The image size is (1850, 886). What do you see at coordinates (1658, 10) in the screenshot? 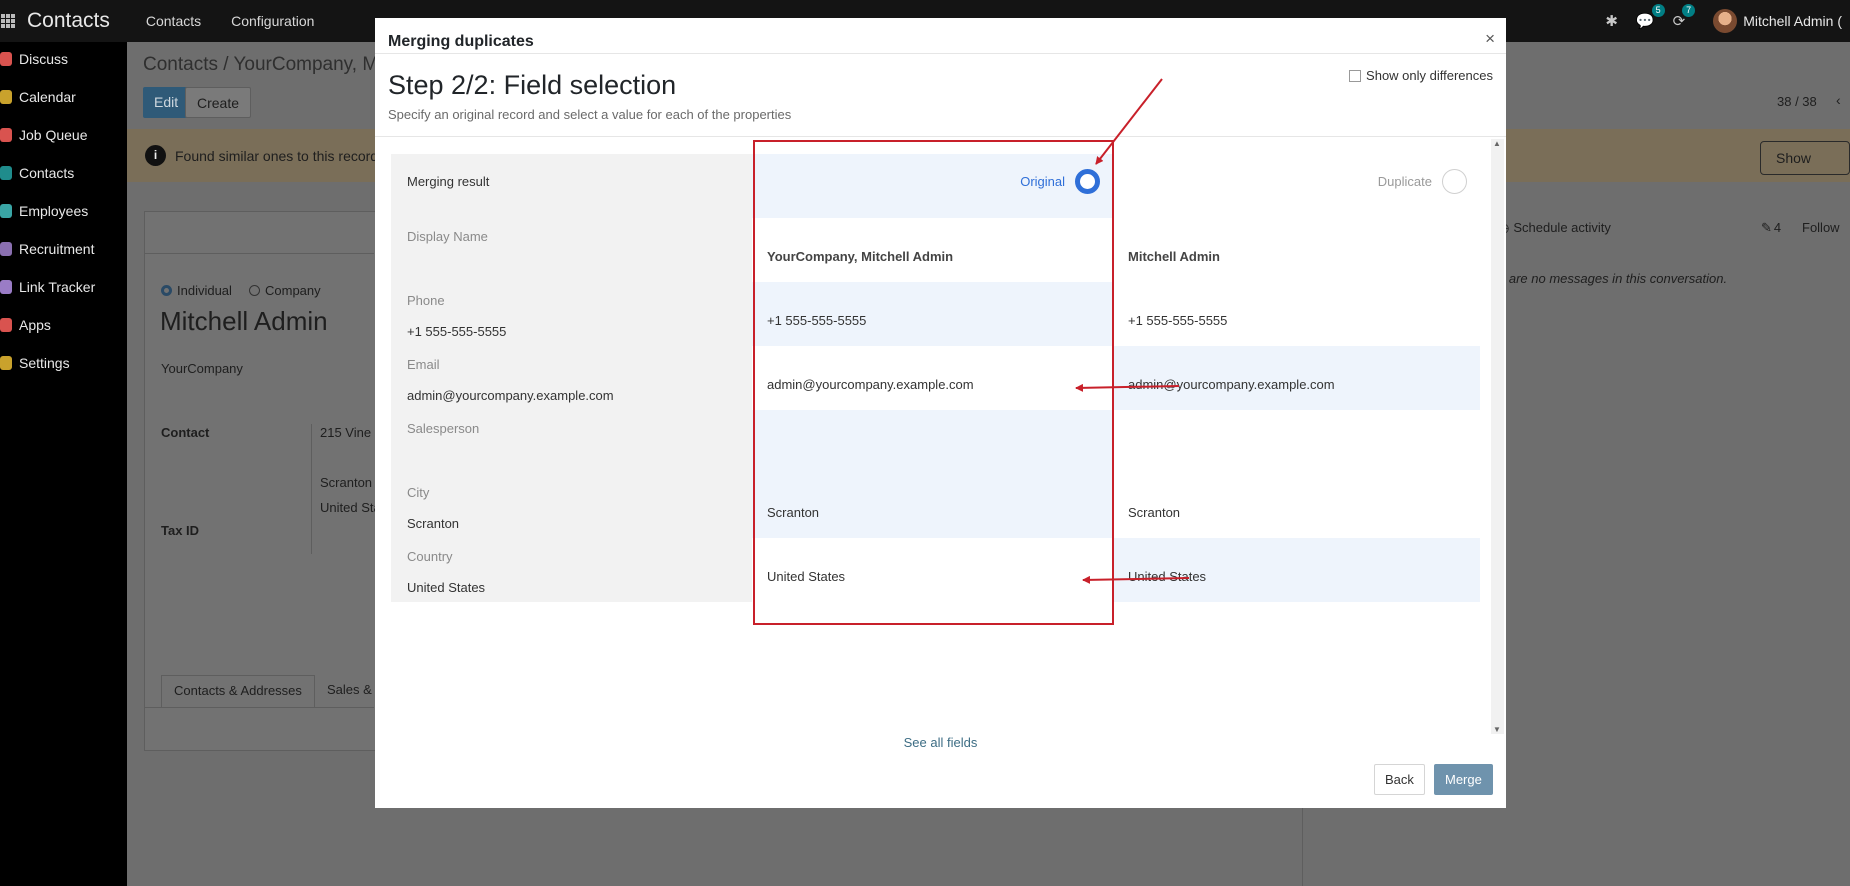
I see `chat-badge: 5` at bounding box center [1658, 10].